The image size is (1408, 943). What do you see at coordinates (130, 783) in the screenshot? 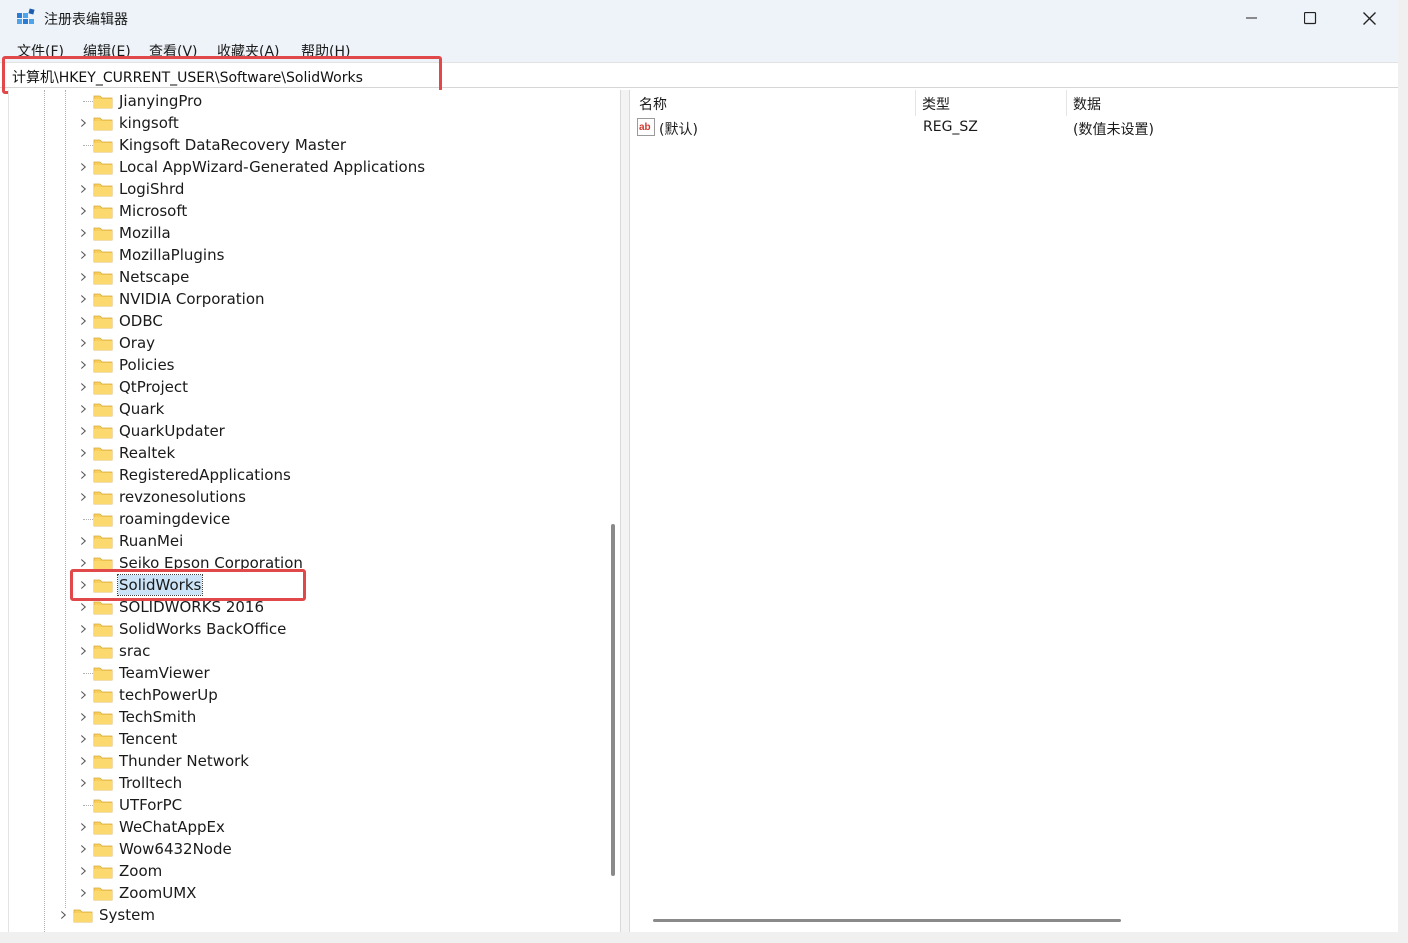
I see `tree-item-trolltech: Trolltech` at bounding box center [130, 783].